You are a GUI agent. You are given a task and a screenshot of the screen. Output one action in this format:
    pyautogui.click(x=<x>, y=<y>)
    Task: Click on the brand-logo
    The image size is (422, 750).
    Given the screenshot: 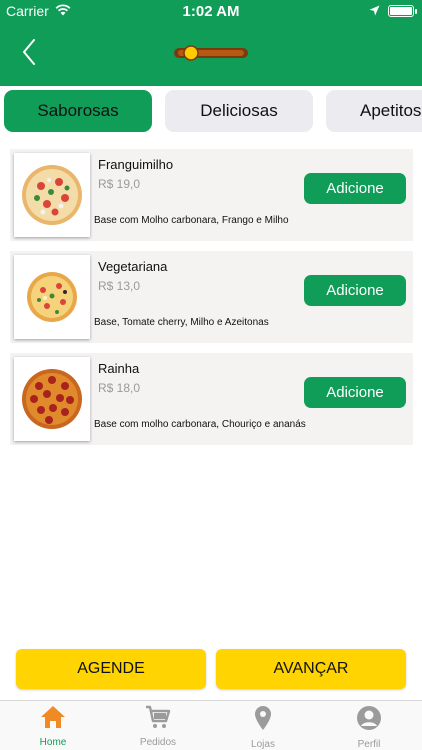 What is the action you would take?
    pyautogui.click(x=211, y=53)
    